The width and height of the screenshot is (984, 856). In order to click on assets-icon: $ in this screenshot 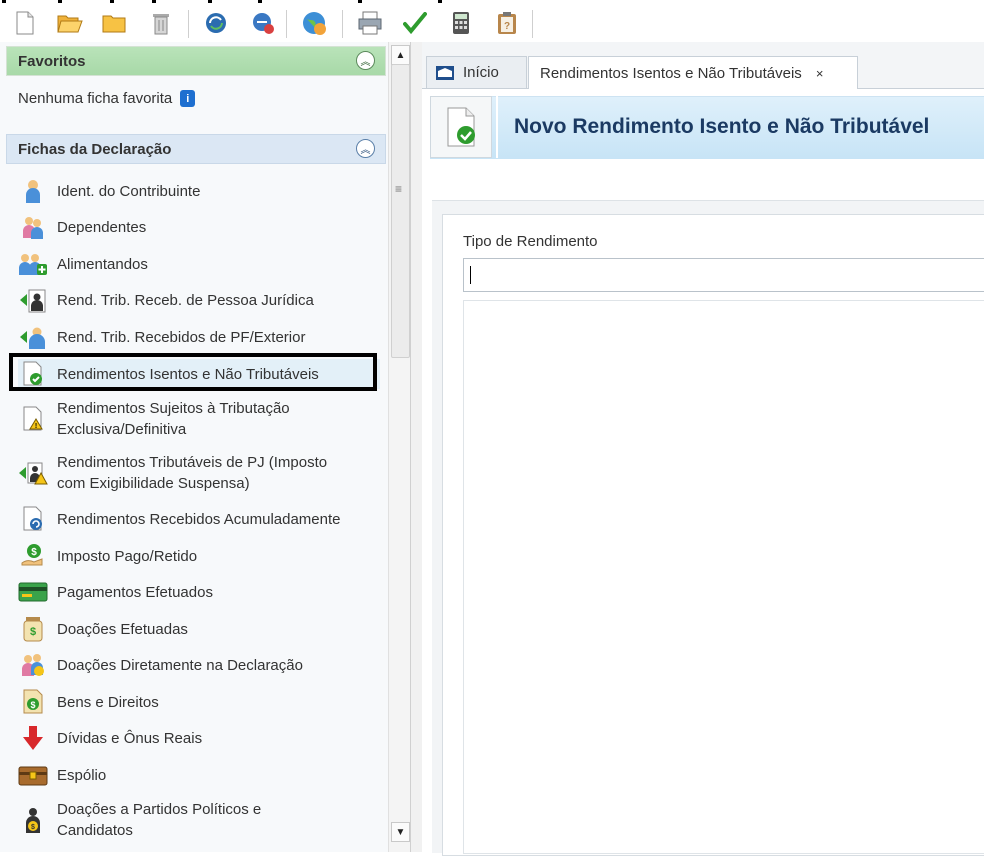, I will do `click(33, 702)`.